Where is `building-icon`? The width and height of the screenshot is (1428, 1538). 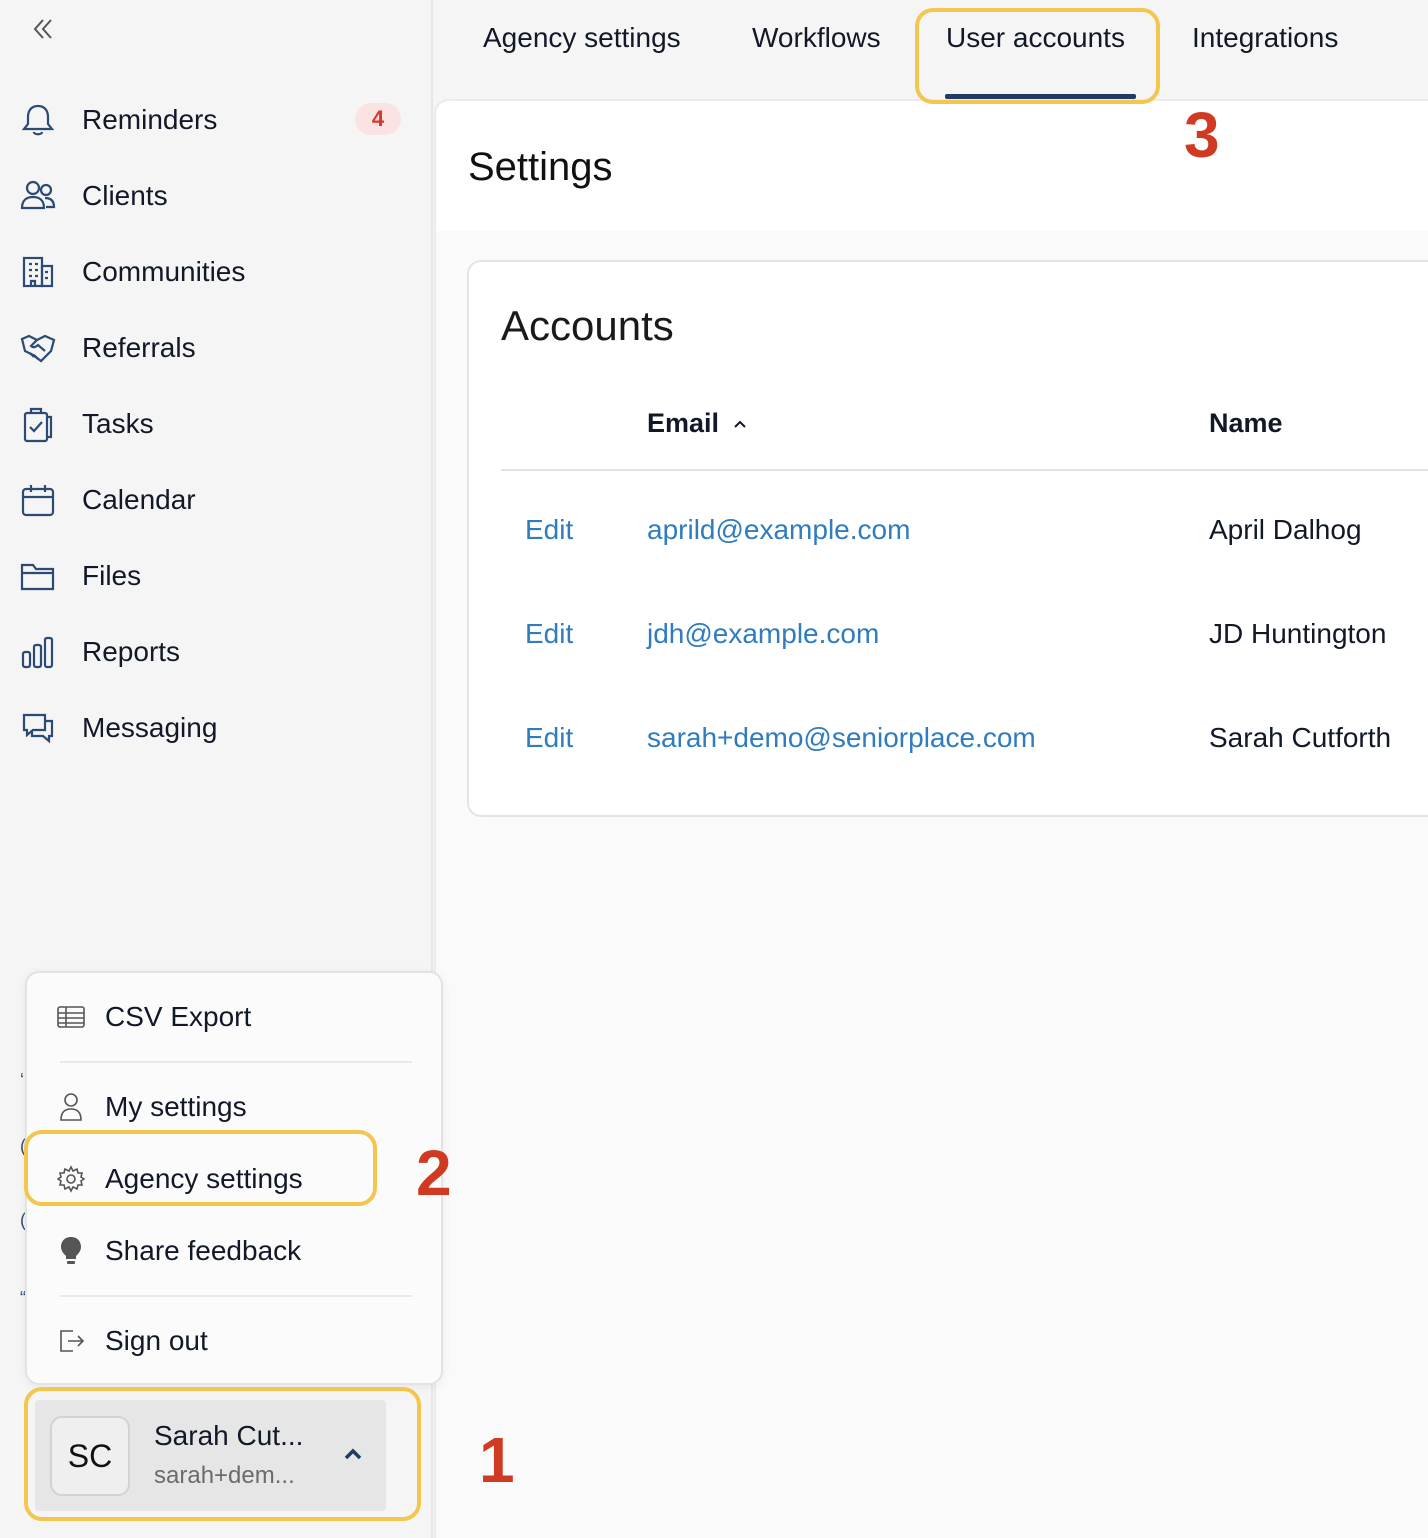
building-icon is located at coordinates (38, 272).